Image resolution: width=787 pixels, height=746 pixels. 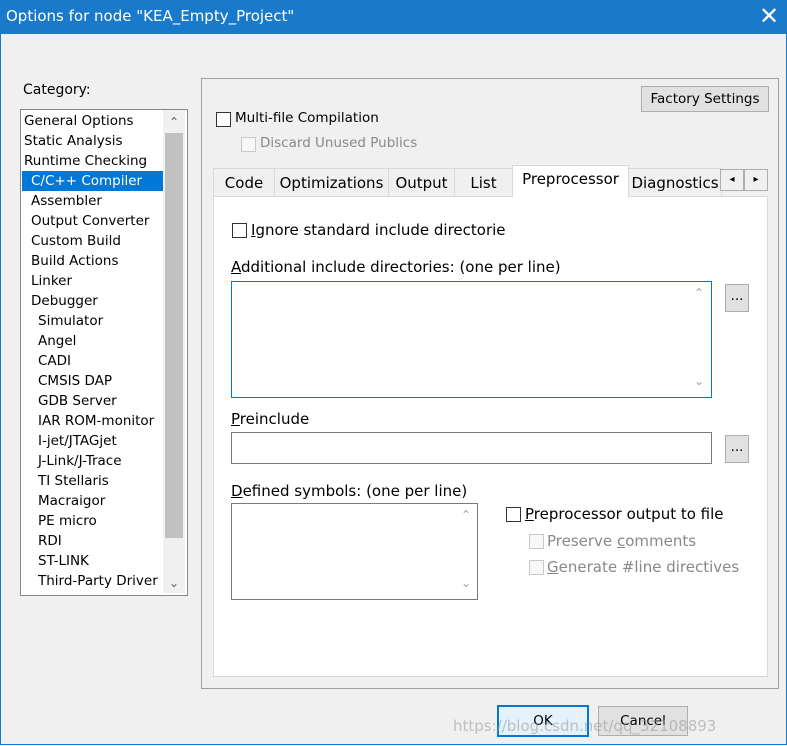 I want to click on preinclude-label: Preinclude, so click(x=270, y=419).